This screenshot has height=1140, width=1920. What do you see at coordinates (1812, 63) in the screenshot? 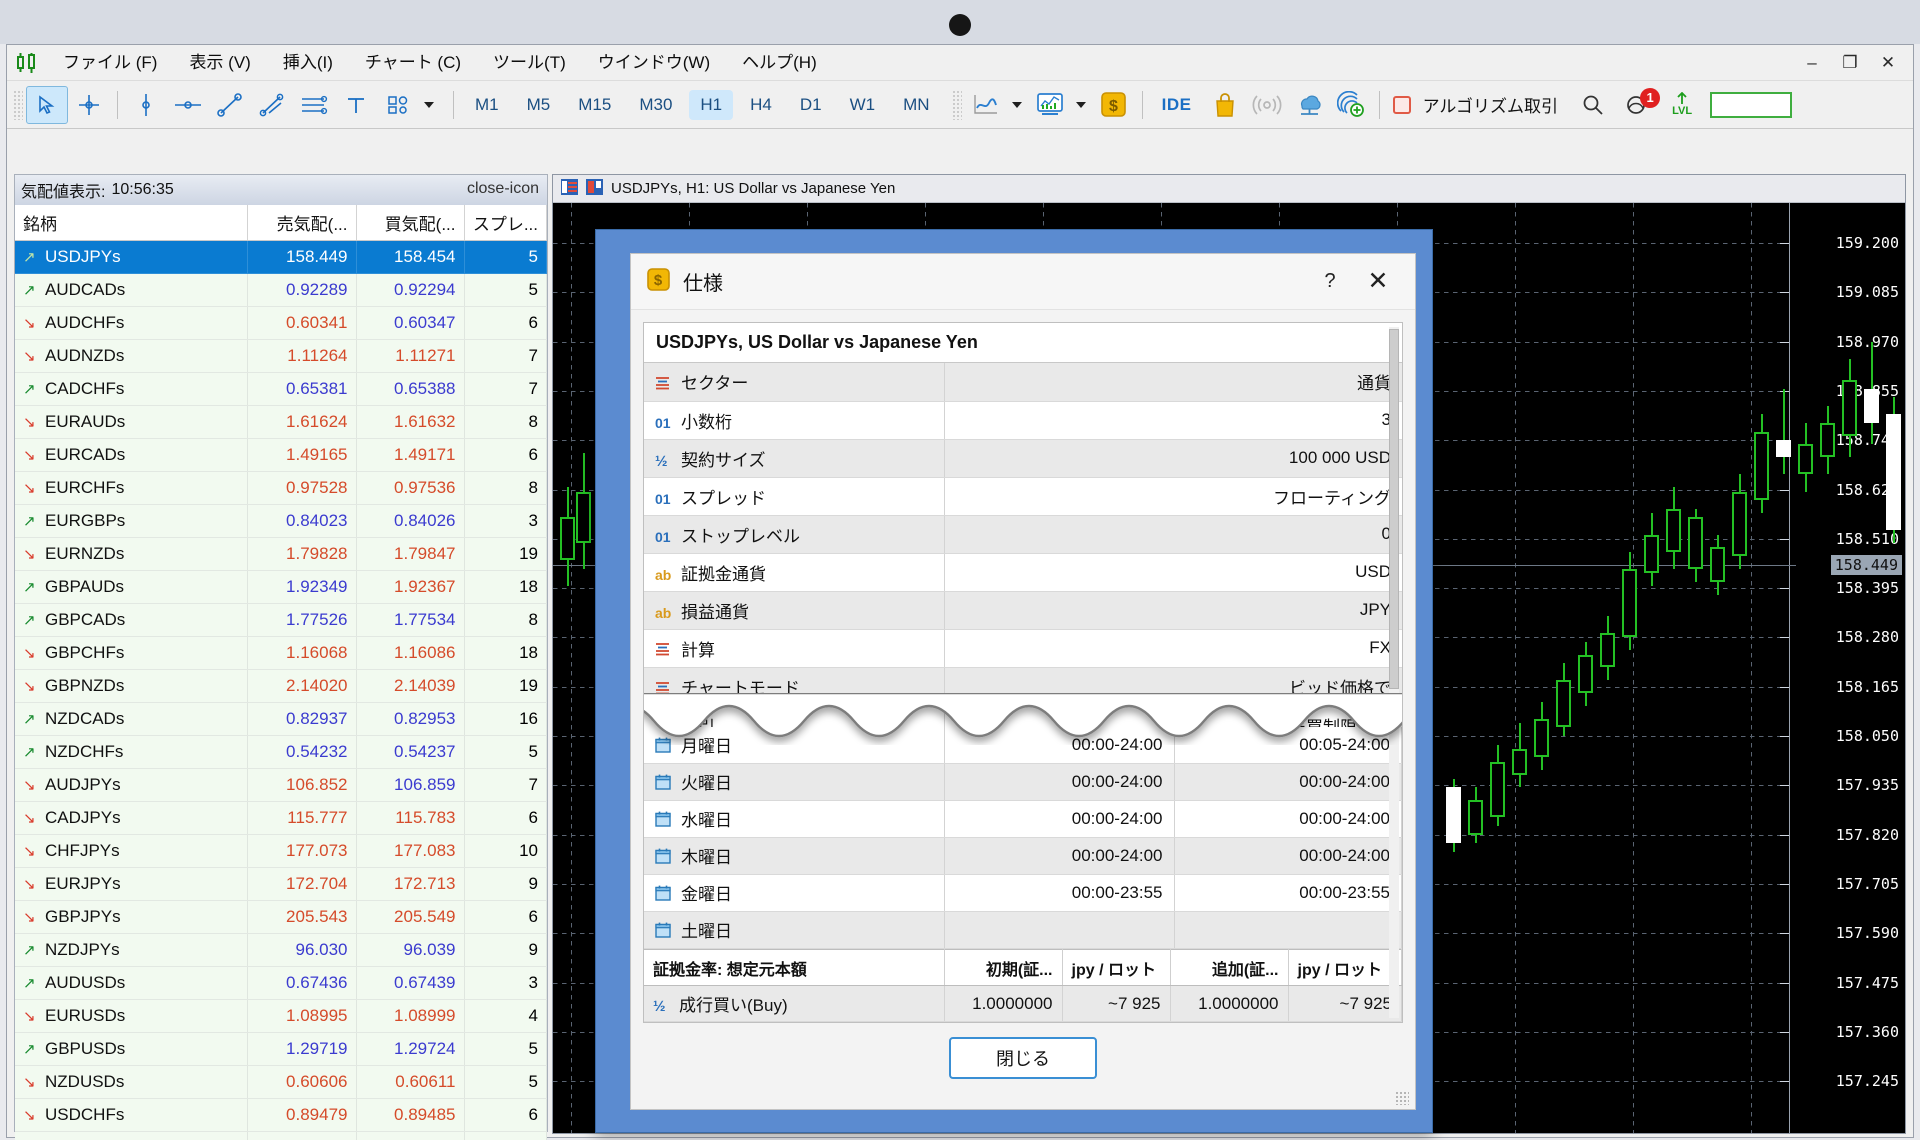
I see `minimize-button: –` at bounding box center [1812, 63].